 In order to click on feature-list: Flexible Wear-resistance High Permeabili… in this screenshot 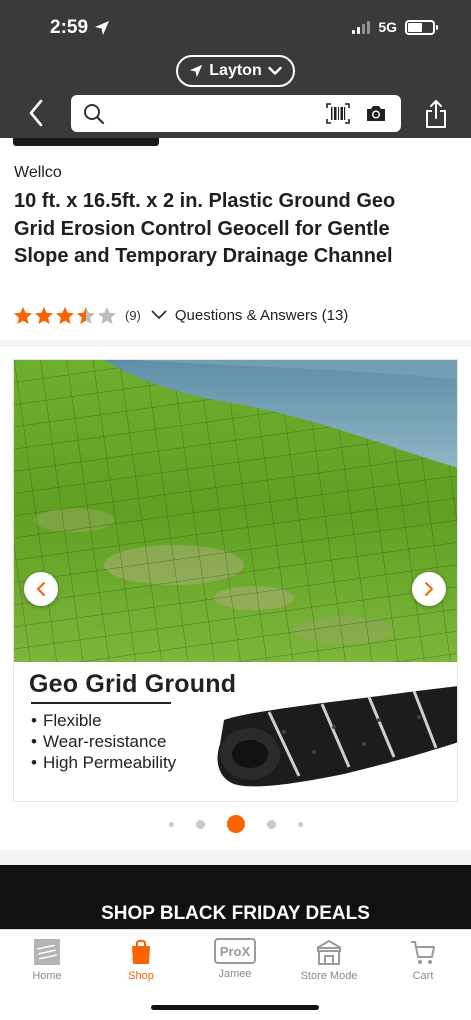, I will do `click(103, 741)`.